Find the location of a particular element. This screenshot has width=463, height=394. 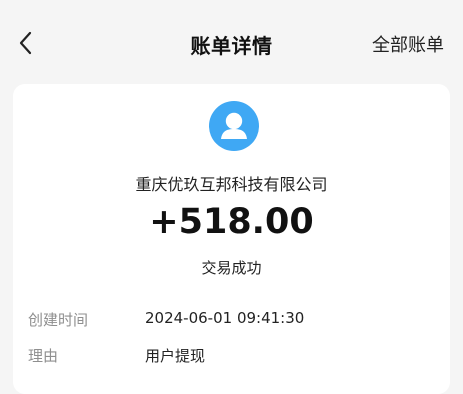

person-icon is located at coordinates (234, 125).